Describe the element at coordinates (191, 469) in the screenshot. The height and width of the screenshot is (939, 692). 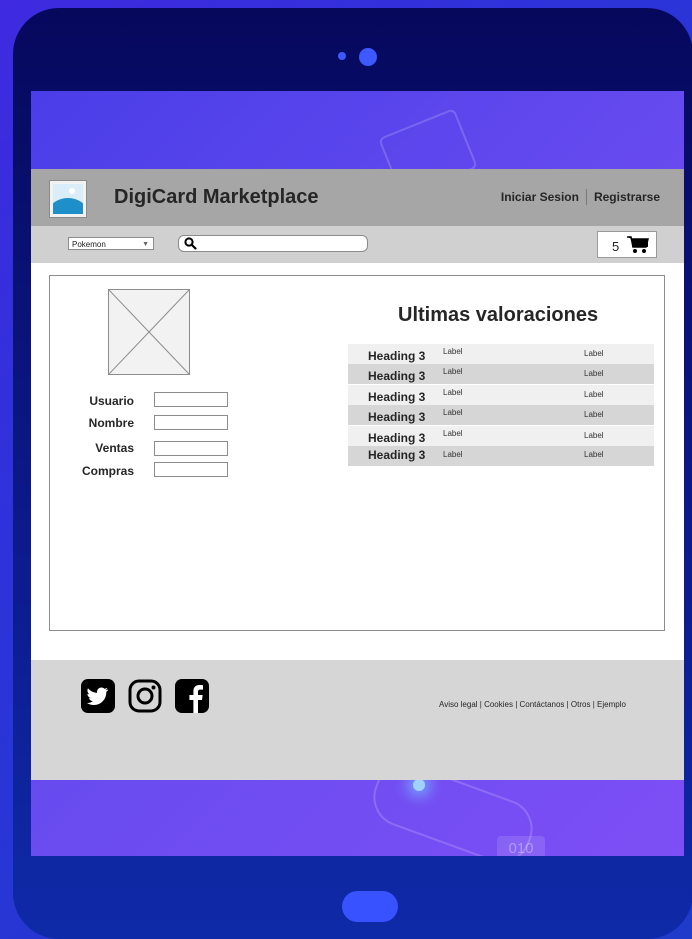
I see `compras-field` at that location.